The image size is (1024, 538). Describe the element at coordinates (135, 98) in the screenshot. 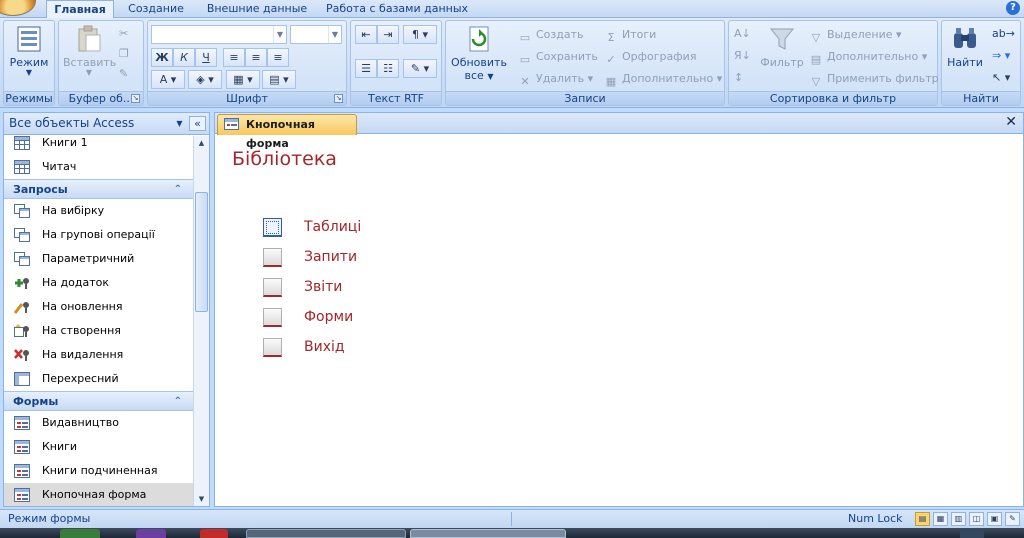

I see `clipboard-launcher-icon: ↘` at that location.